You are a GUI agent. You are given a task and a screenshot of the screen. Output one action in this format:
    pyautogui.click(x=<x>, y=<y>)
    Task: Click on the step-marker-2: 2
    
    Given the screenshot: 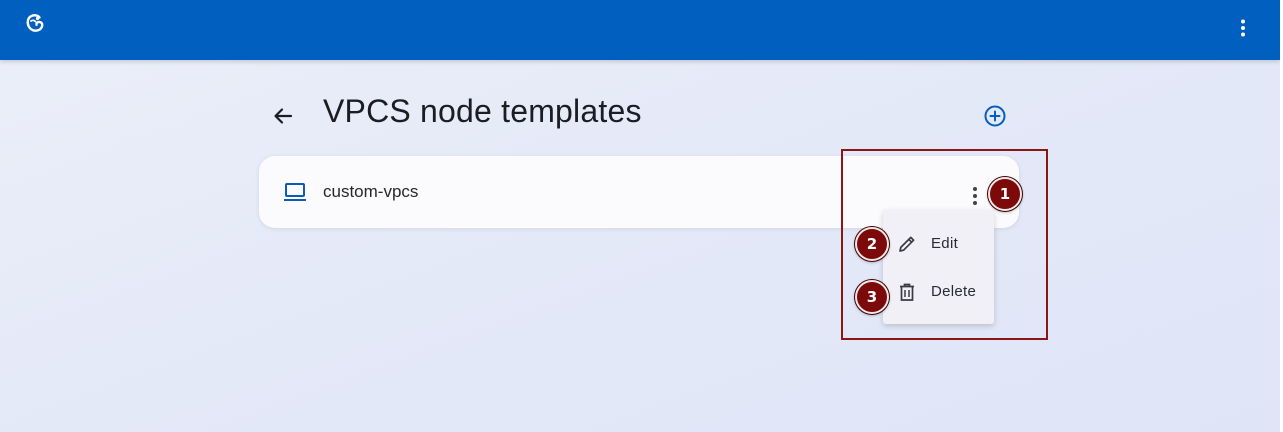 What is the action you would take?
    pyautogui.click(x=872, y=244)
    